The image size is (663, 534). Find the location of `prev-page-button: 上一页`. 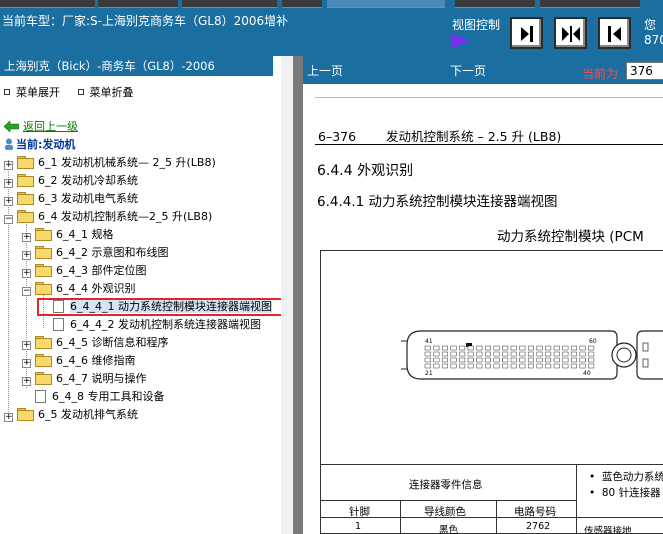

prev-page-button: 上一页 is located at coordinates (325, 70).